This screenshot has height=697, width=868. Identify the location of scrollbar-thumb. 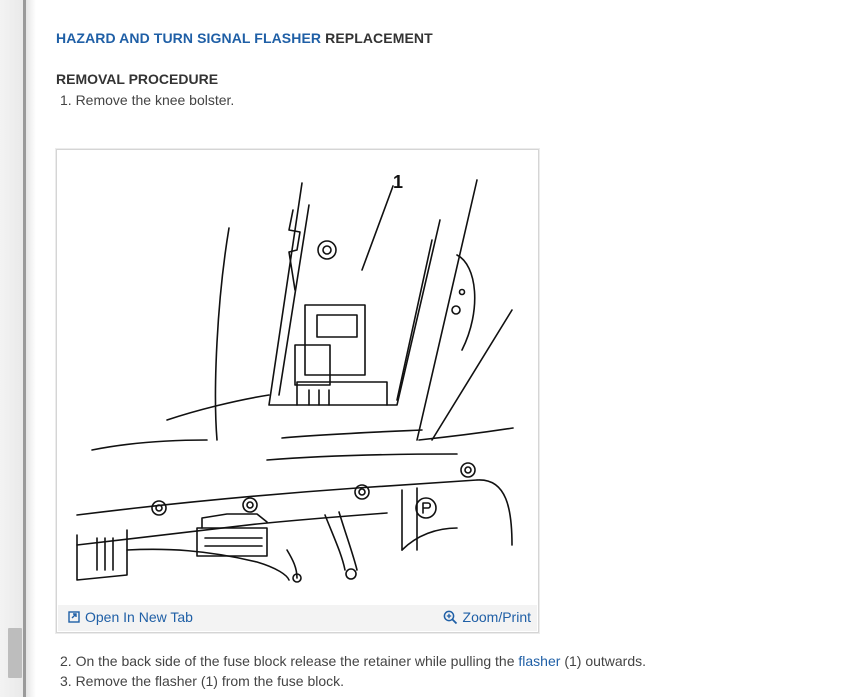
(15, 653).